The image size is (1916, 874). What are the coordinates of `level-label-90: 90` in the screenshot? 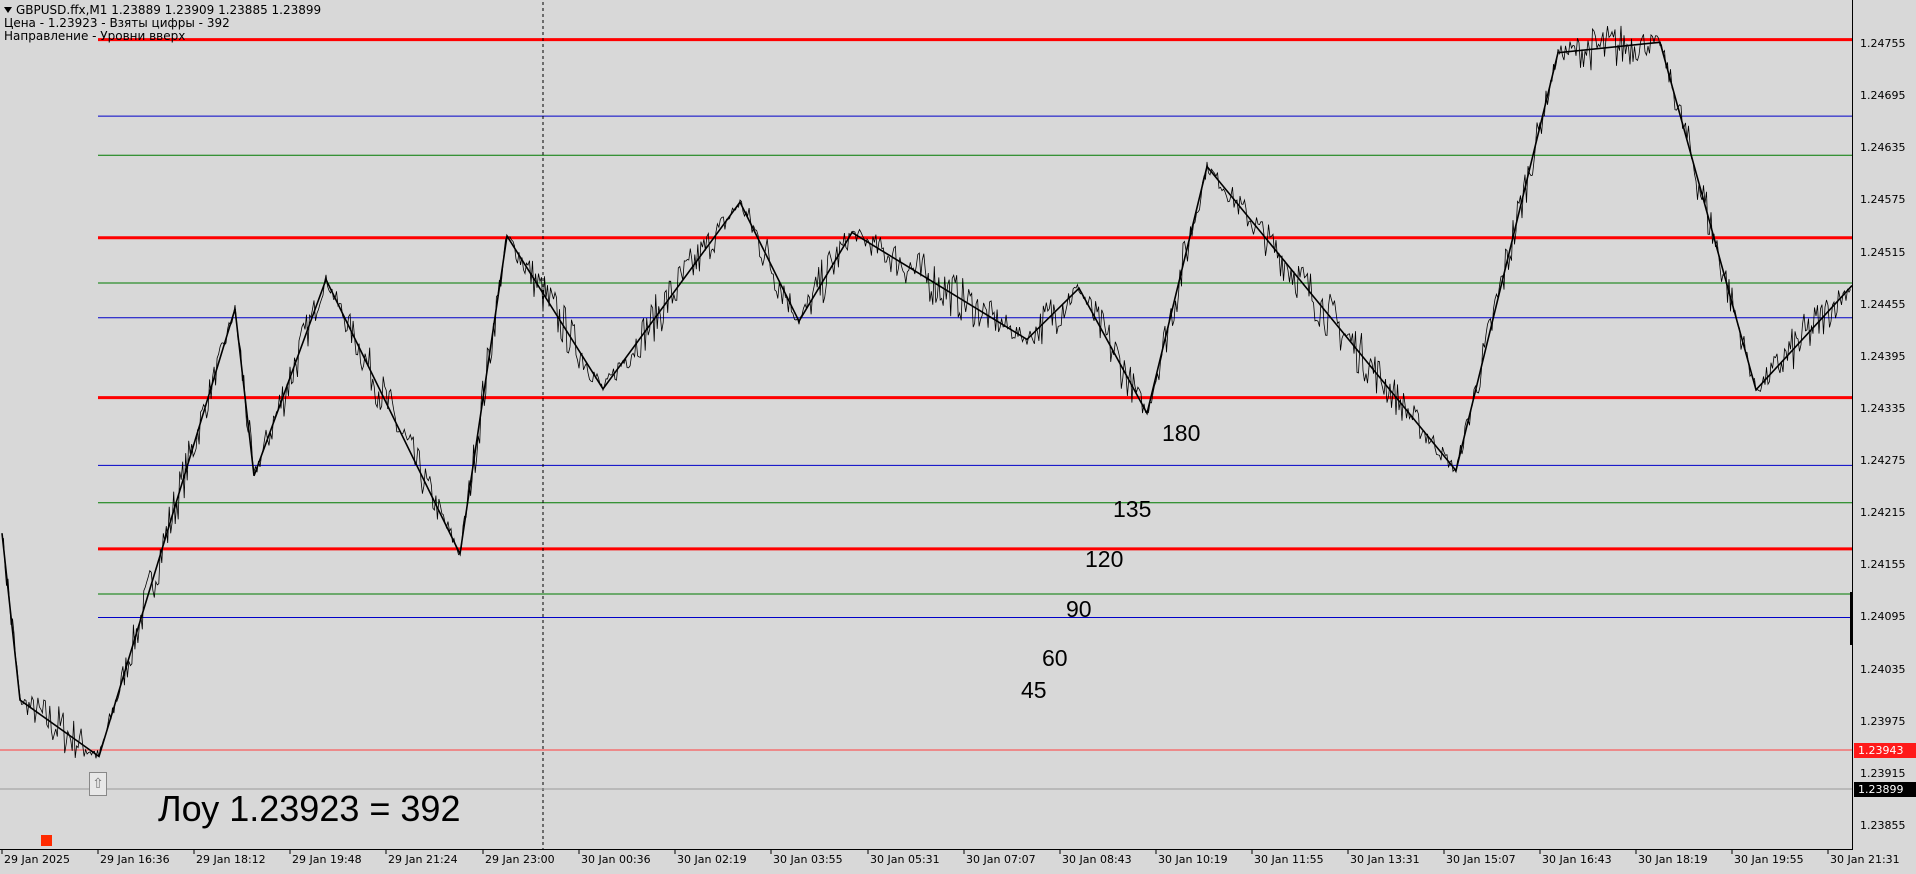 It's located at (1079, 609).